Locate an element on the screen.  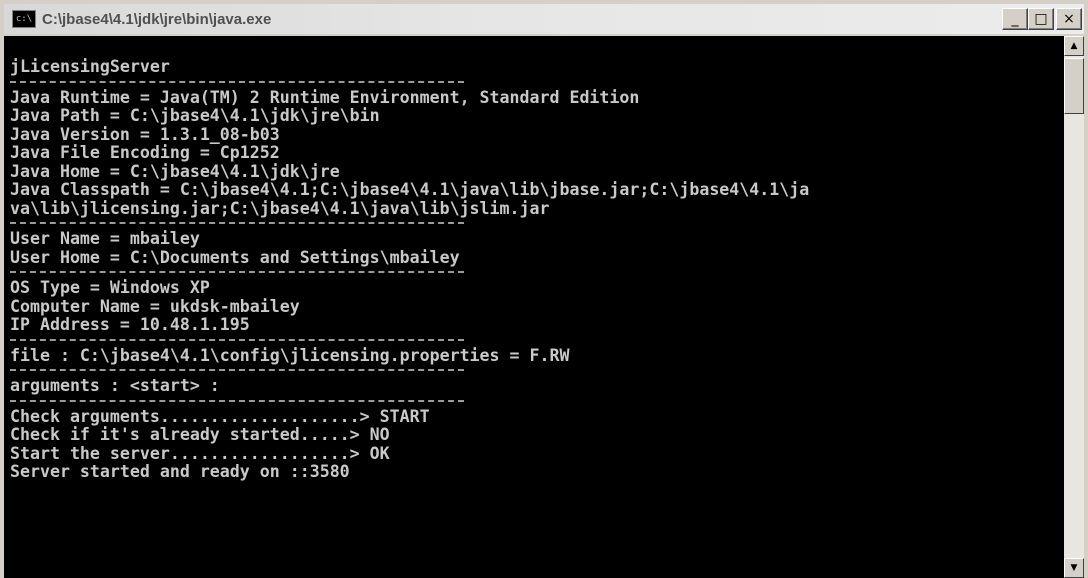
console-line: Server started and ready on ::3580 is located at coordinates (180, 471).